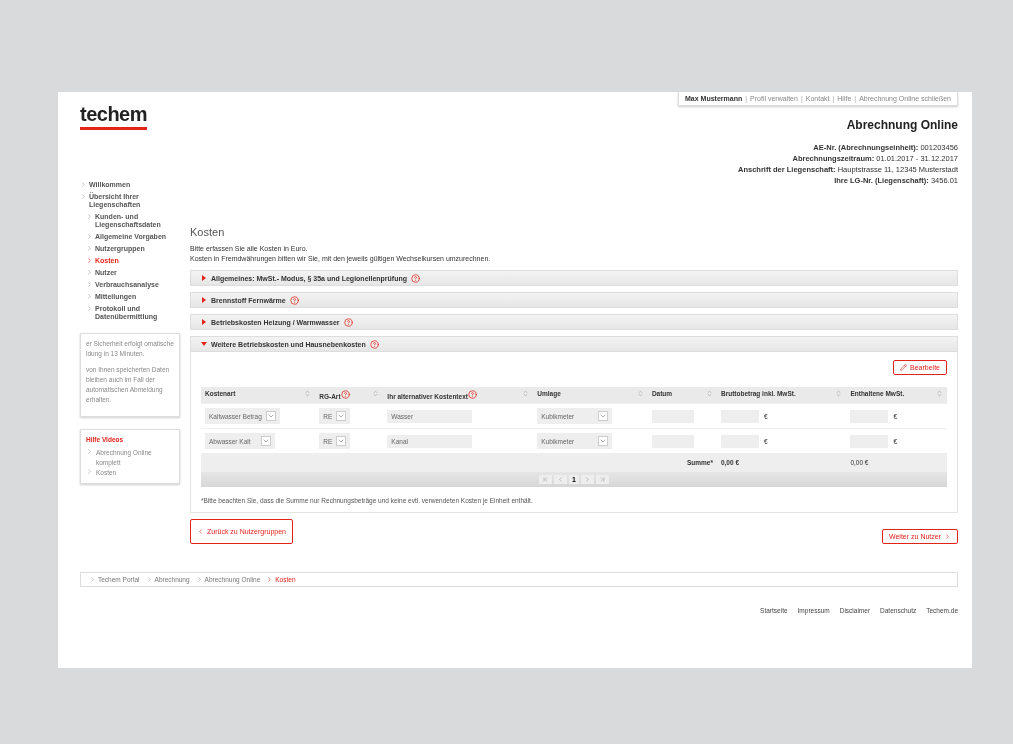  I want to click on first-page-icon, so click(546, 479).